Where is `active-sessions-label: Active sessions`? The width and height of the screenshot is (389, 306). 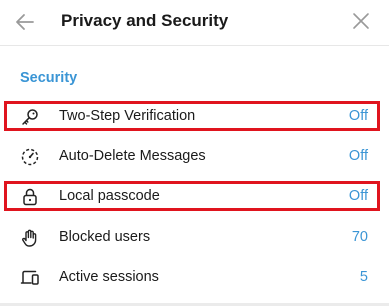 active-sessions-label: Active sessions is located at coordinates (109, 277).